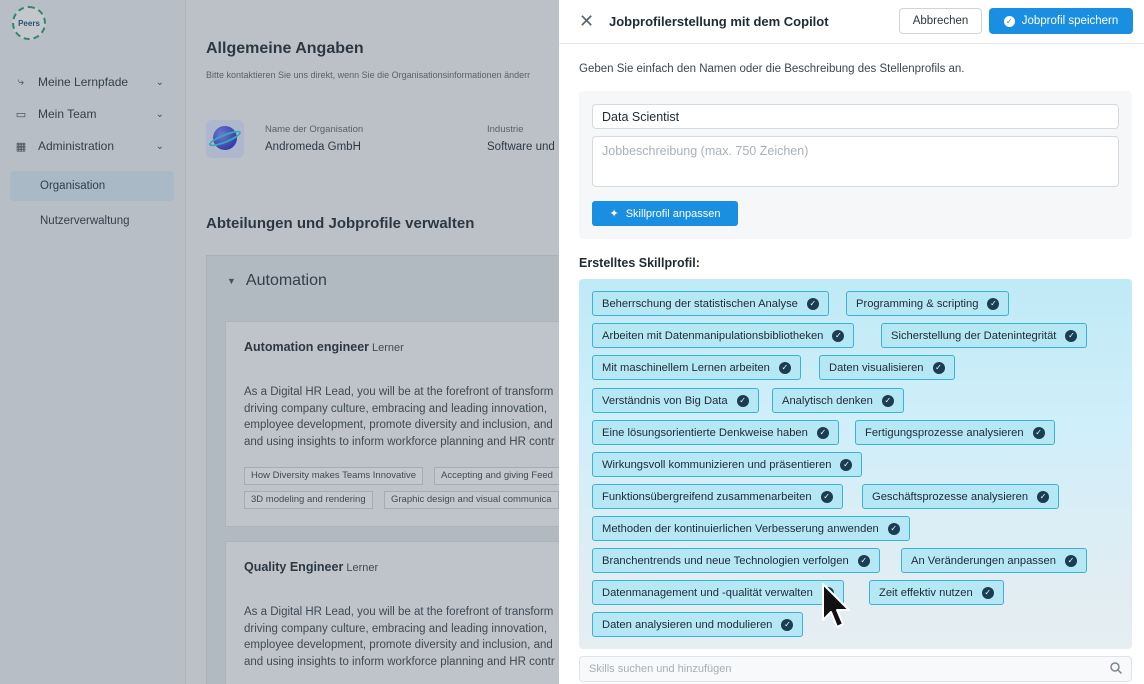 The image size is (1144, 684). Describe the element at coordinates (1070, 21) in the screenshot. I see `save-button-label: Jobprofil speichern` at that location.